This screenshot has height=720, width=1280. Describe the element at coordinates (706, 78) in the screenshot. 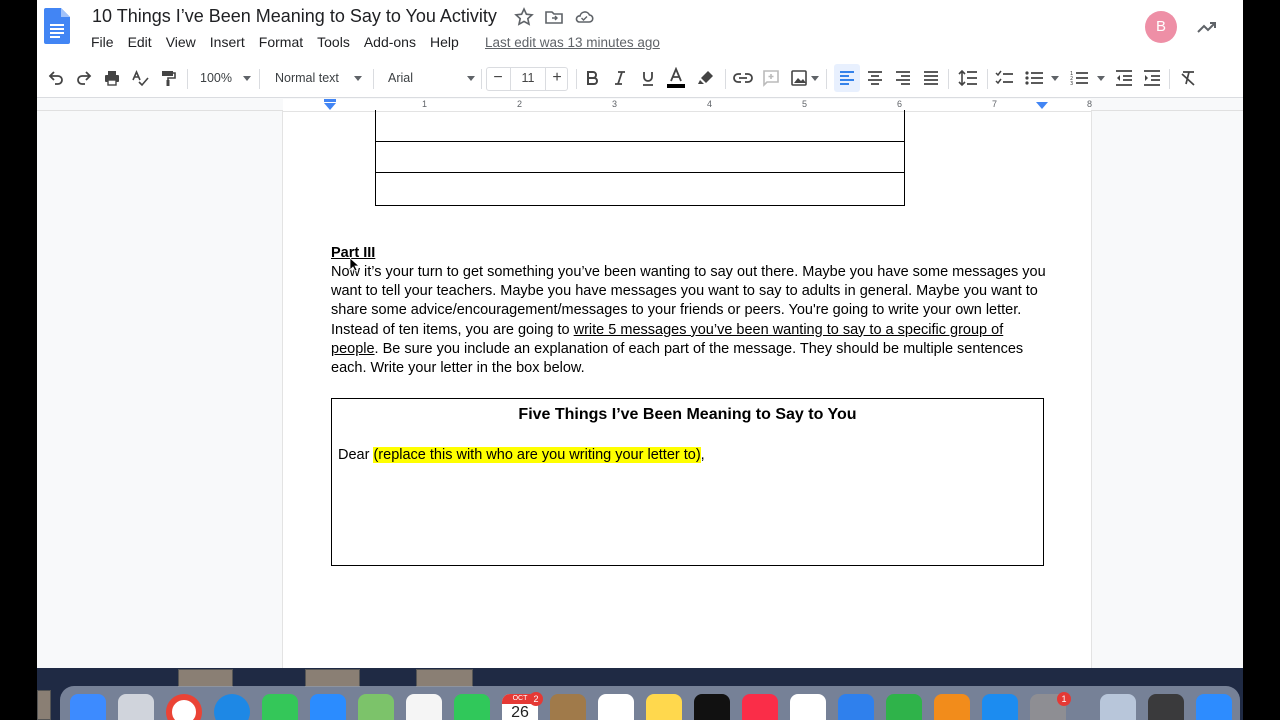

I see `highlight-color-icon` at that location.